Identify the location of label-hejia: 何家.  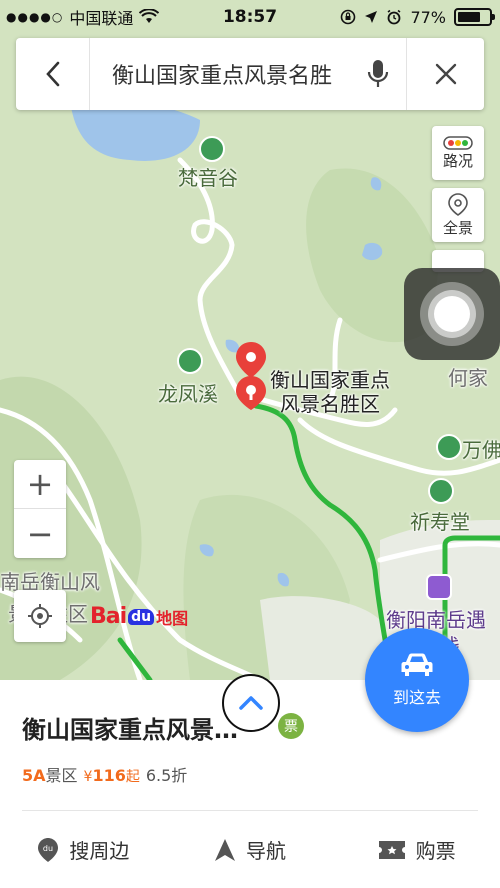
(468, 376).